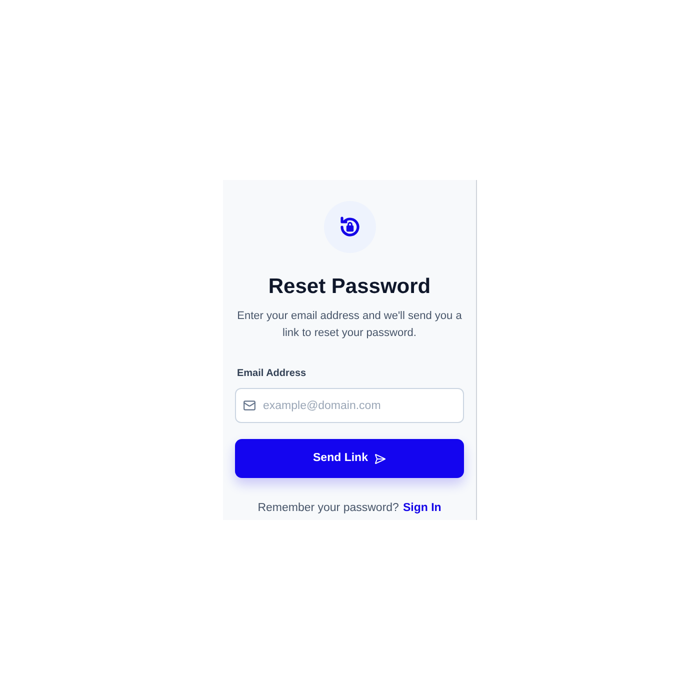  I want to click on field-label: Email Address, so click(272, 374).